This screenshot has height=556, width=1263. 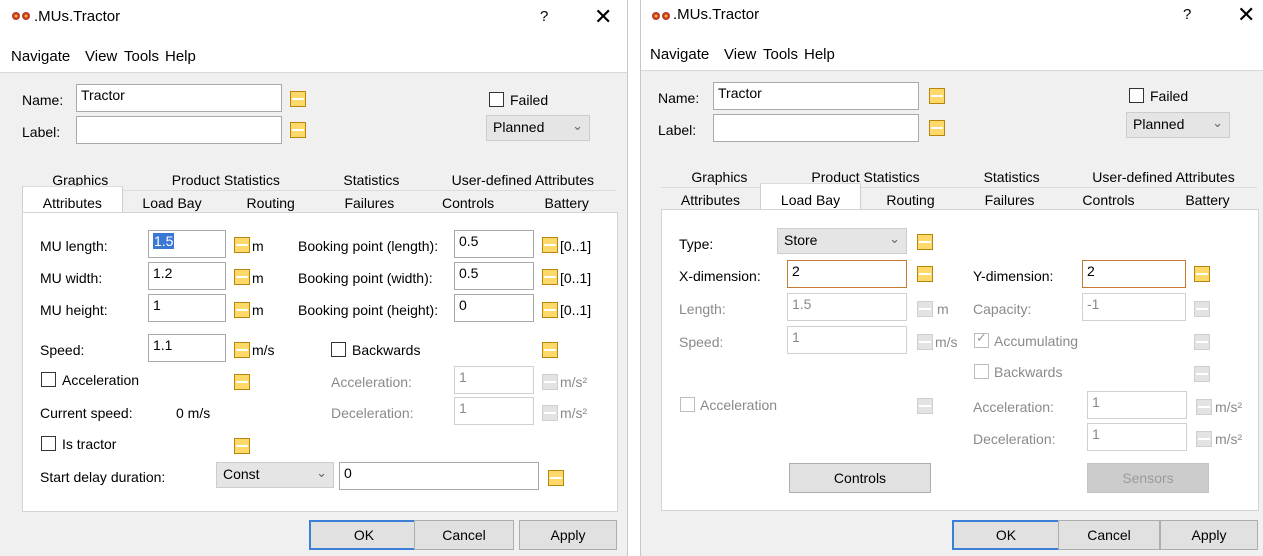 I want to click on x-dimension-label: X-dimension:, so click(x=720, y=276).